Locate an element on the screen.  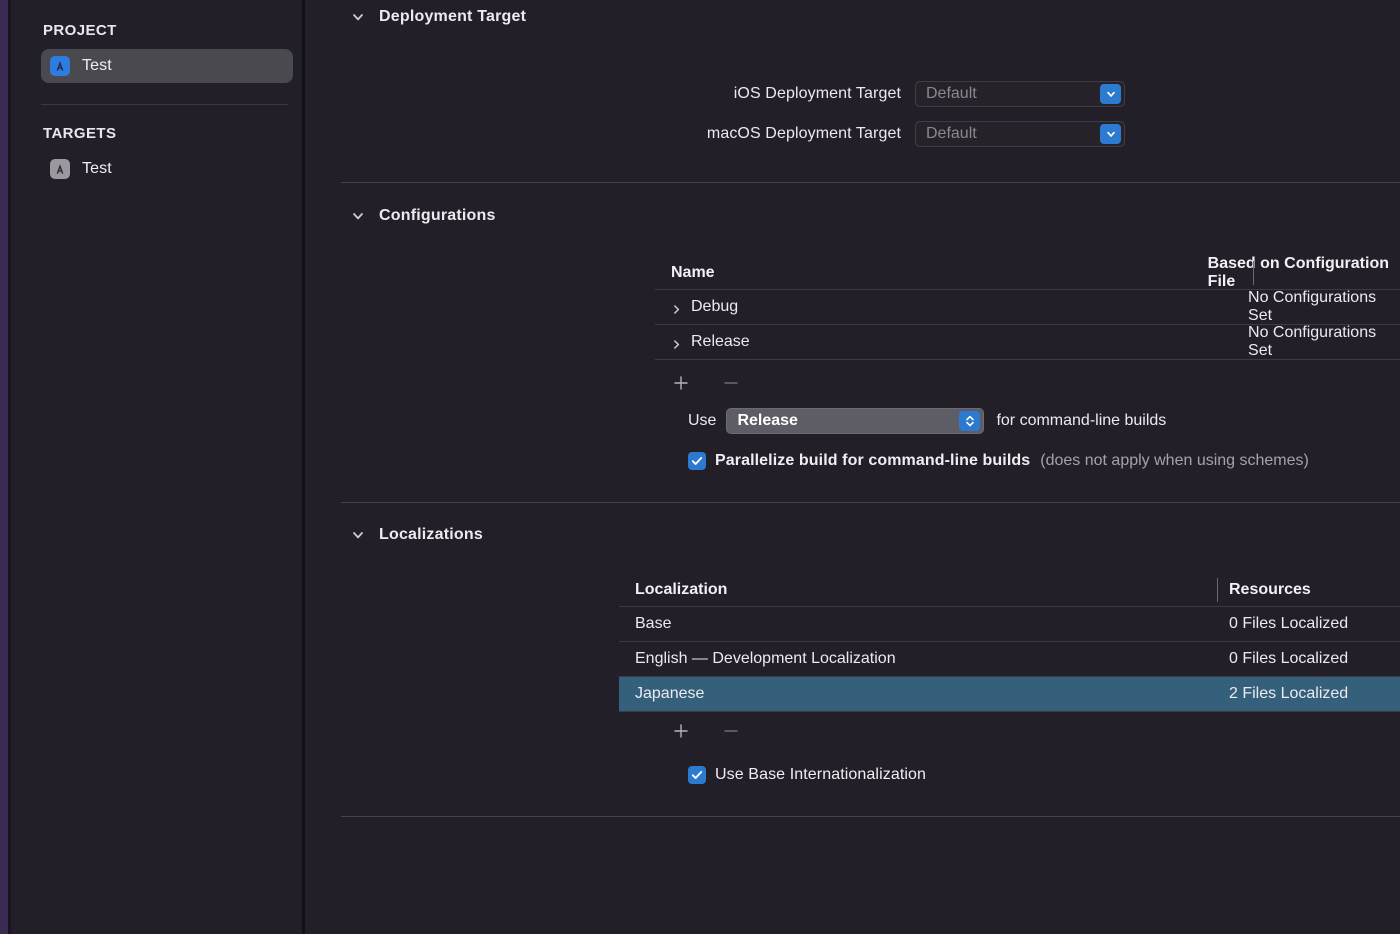
ios-deployment-target-row: iOS Deployment Target Default is located at coordinates (852, 94).